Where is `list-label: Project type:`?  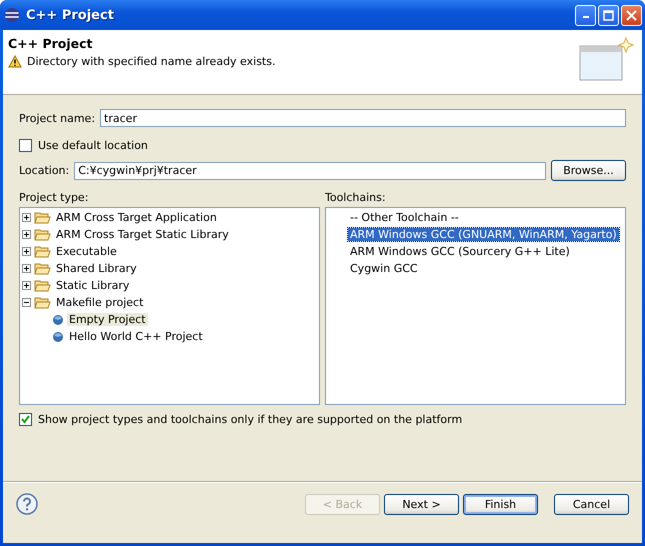 list-label: Project type: is located at coordinates (54, 197).